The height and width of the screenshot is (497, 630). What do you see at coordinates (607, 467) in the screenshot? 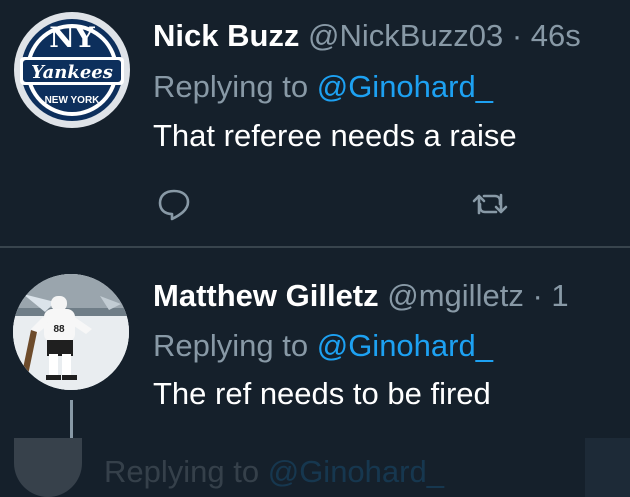
I see `right-edge-panel` at bounding box center [607, 467].